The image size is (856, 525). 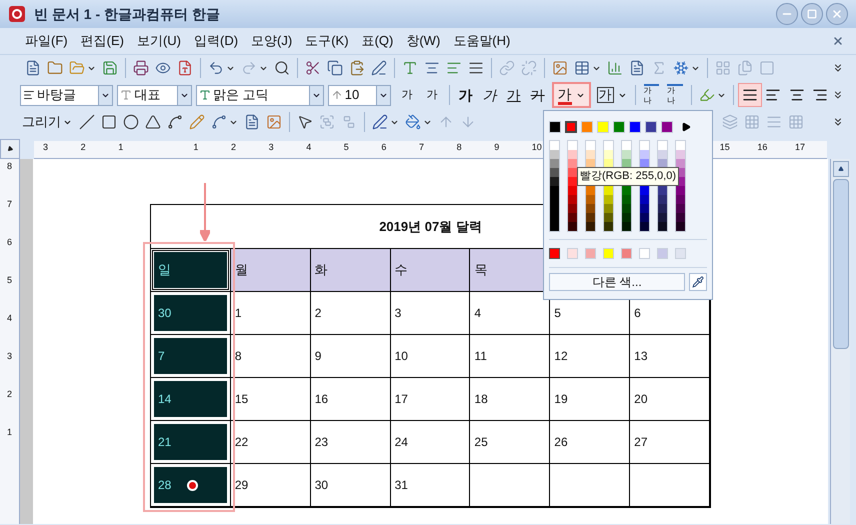 What do you see at coordinates (163, 68) in the screenshot?
I see `preview-icon` at bounding box center [163, 68].